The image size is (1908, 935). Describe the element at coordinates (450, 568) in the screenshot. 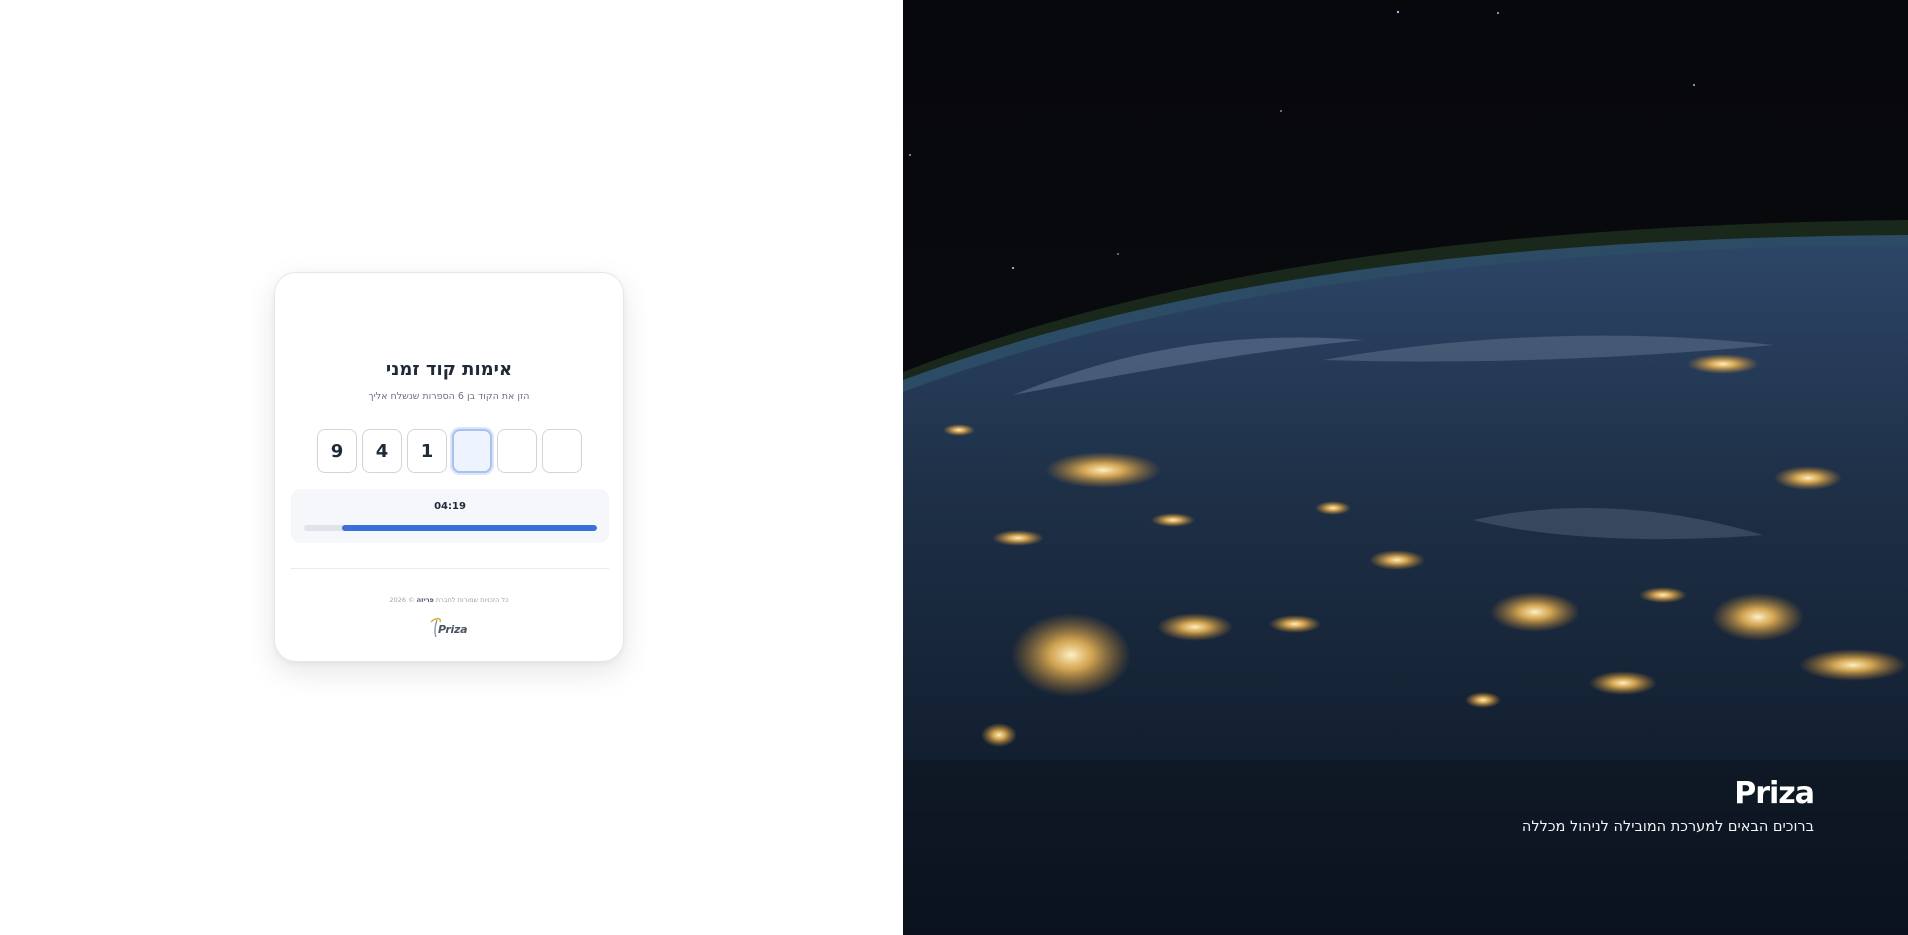

I see `footer-divider` at that location.